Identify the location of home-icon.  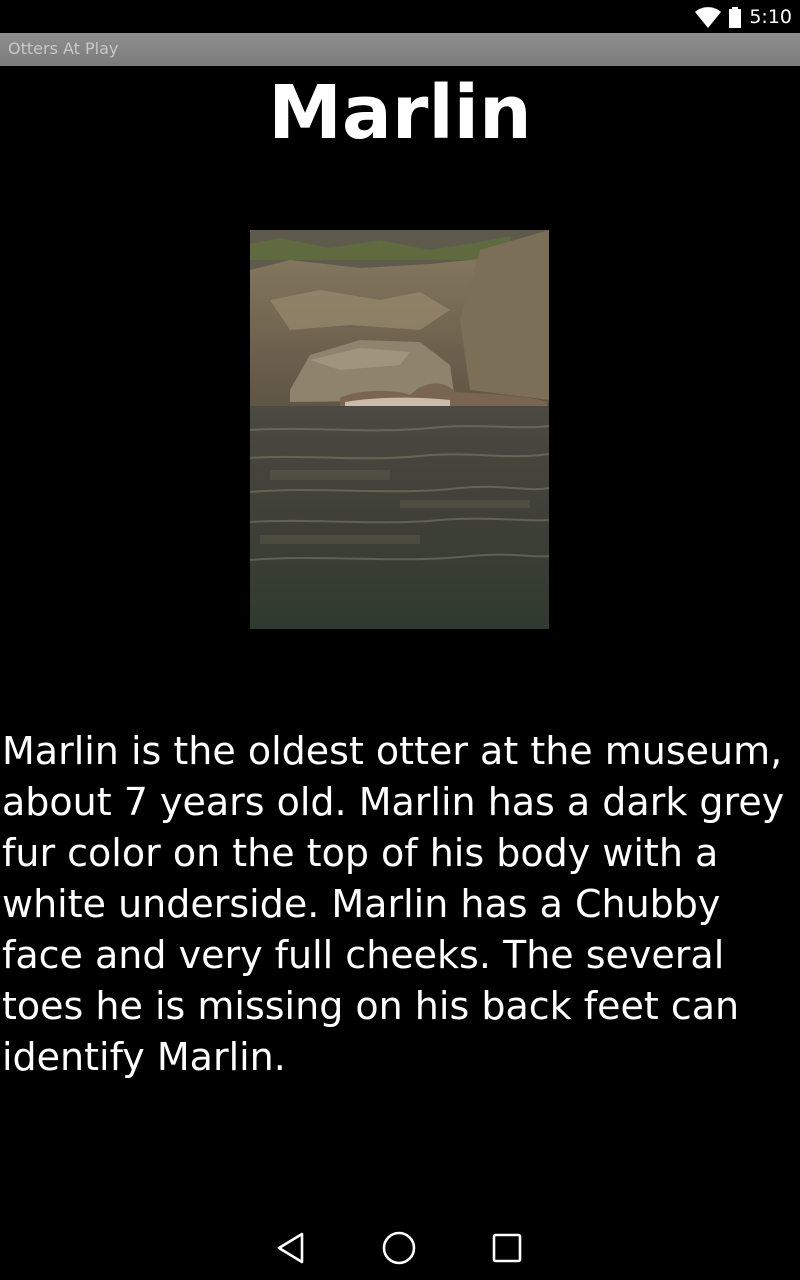
(399, 1248).